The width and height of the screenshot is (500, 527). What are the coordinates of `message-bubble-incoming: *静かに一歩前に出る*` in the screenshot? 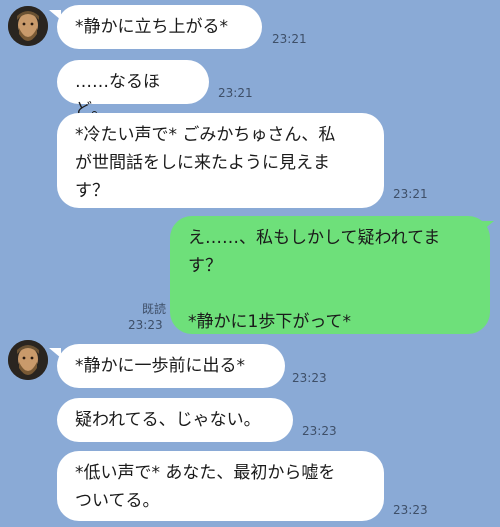 It's located at (171, 366).